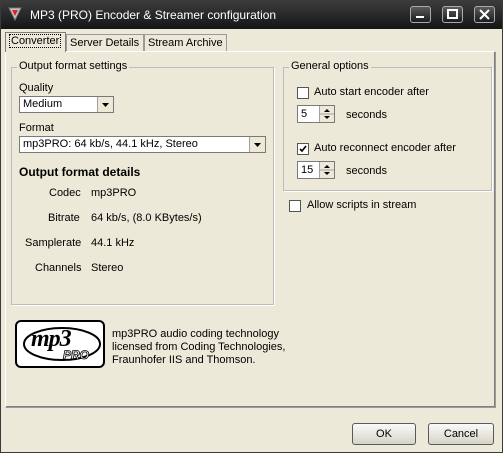  Describe the element at coordinates (366, 115) in the screenshot. I see `auto-start-unit: seconds` at that location.